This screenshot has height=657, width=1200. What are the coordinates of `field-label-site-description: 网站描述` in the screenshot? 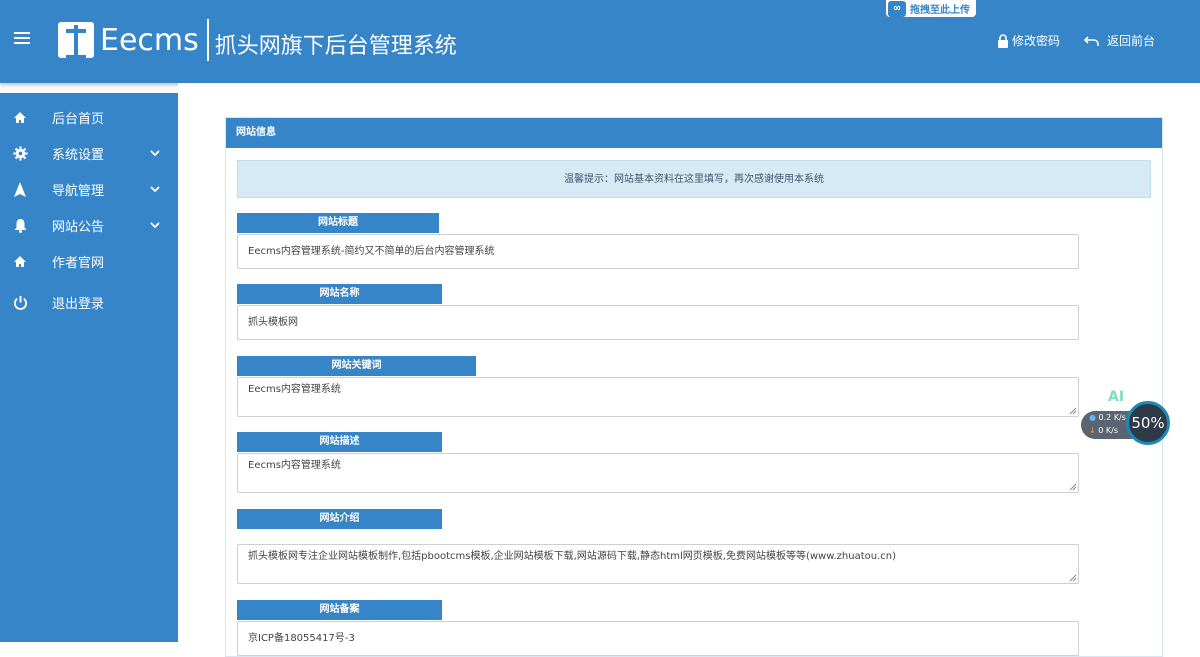 It's located at (339, 442).